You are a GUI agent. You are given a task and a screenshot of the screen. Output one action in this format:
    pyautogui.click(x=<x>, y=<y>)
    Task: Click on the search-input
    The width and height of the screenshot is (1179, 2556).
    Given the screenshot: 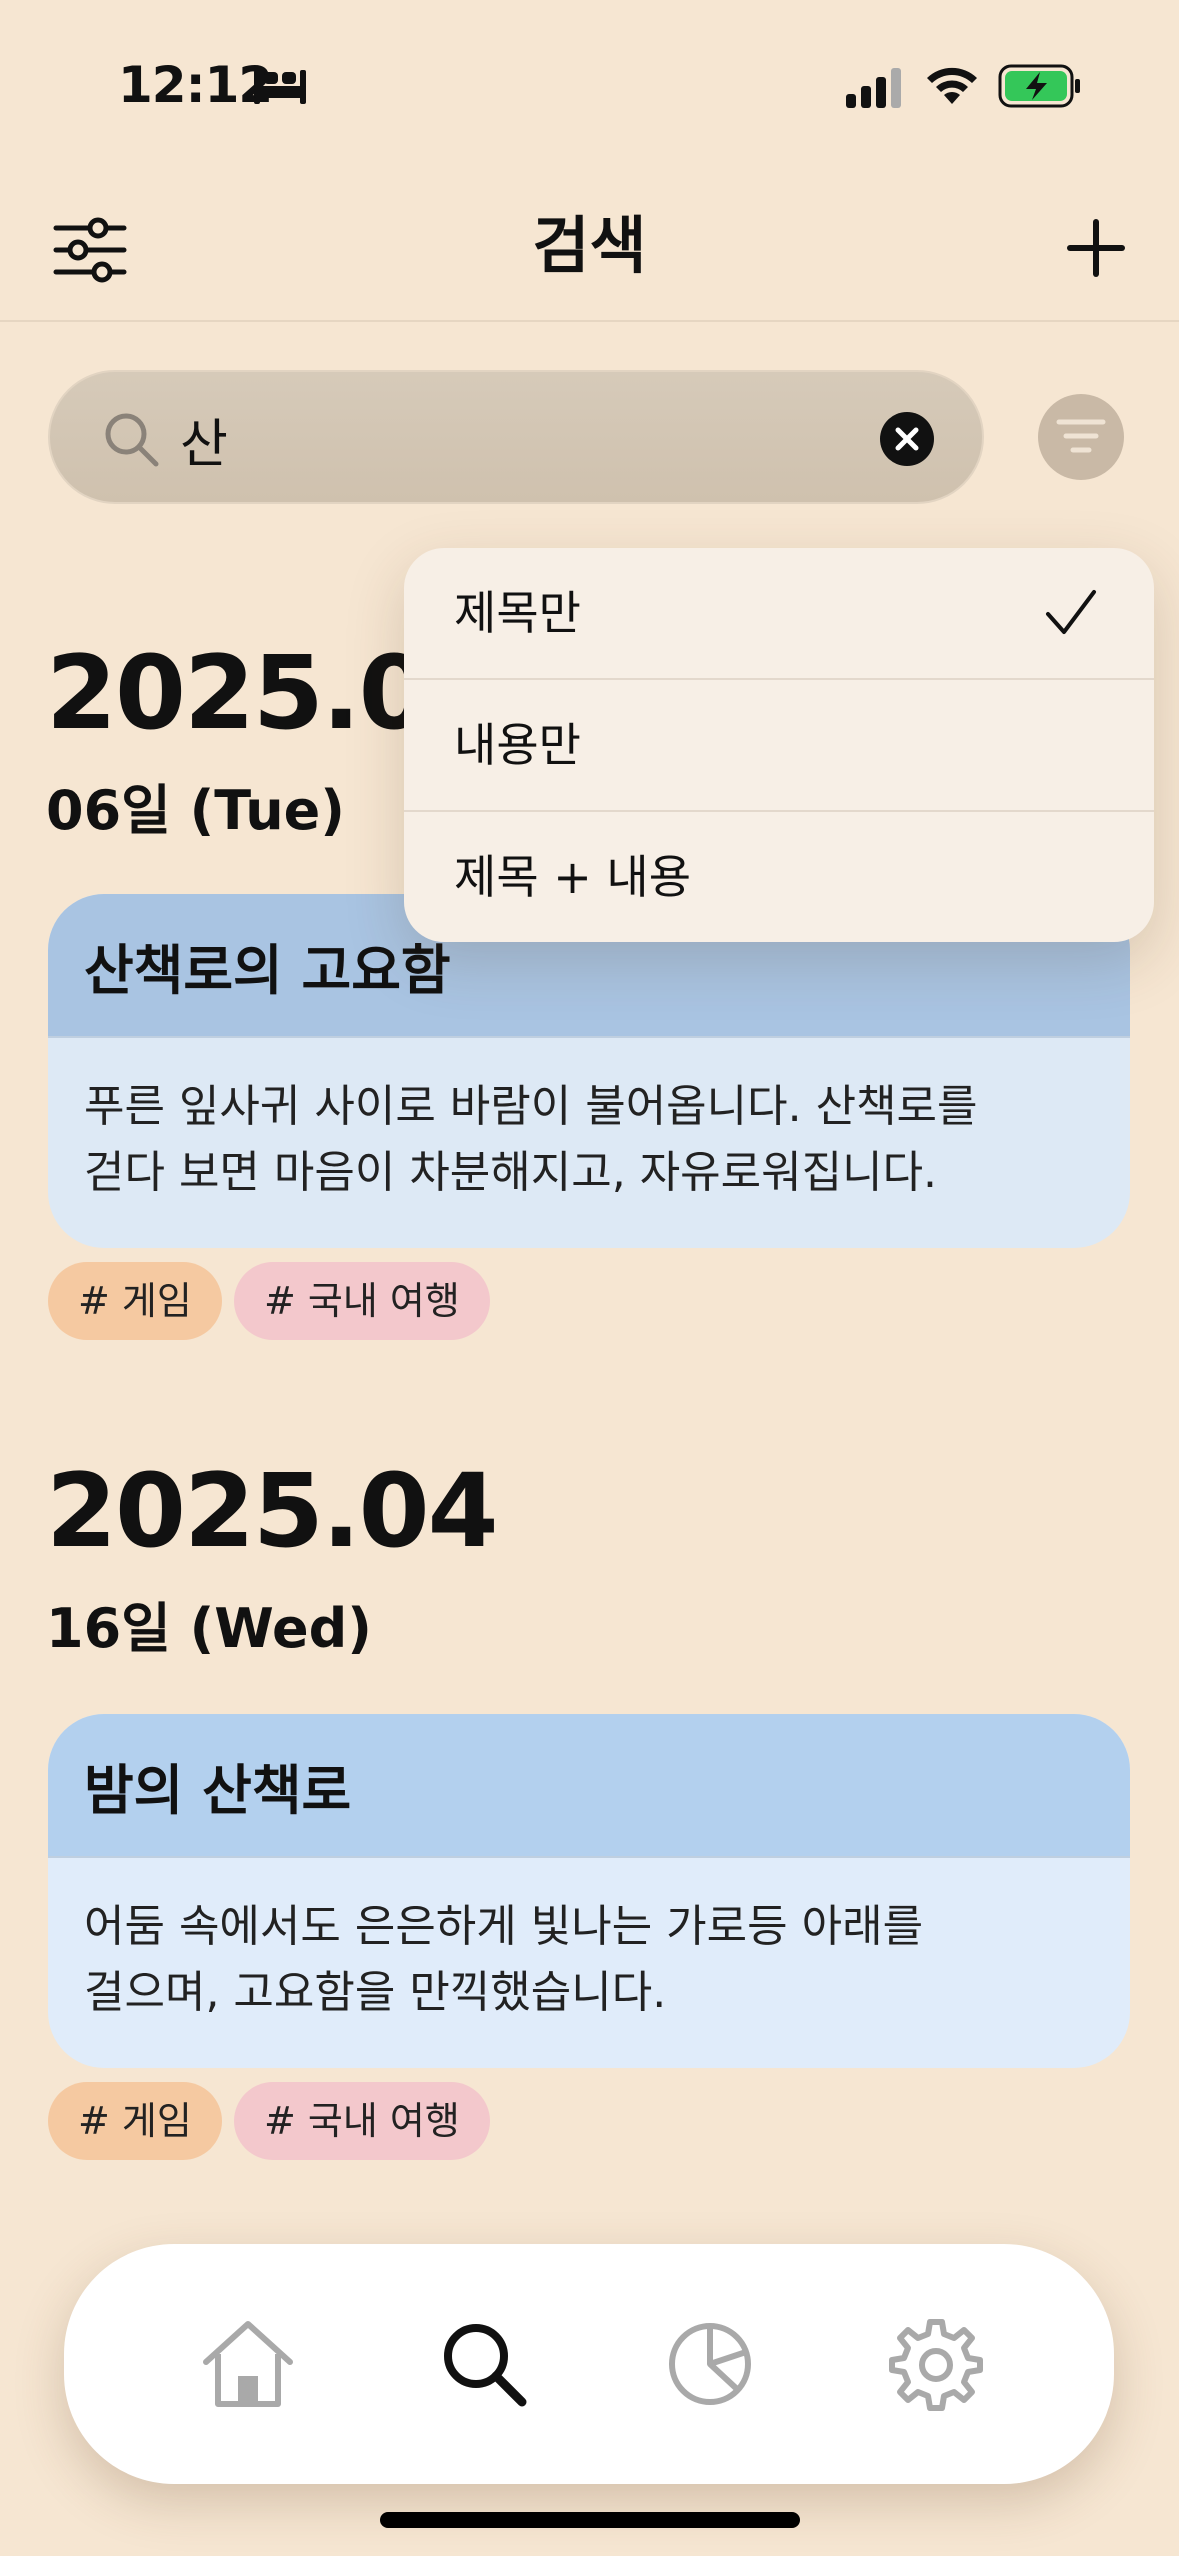 What is the action you would take?
    pyautogui.click(x=480, y=439)
    